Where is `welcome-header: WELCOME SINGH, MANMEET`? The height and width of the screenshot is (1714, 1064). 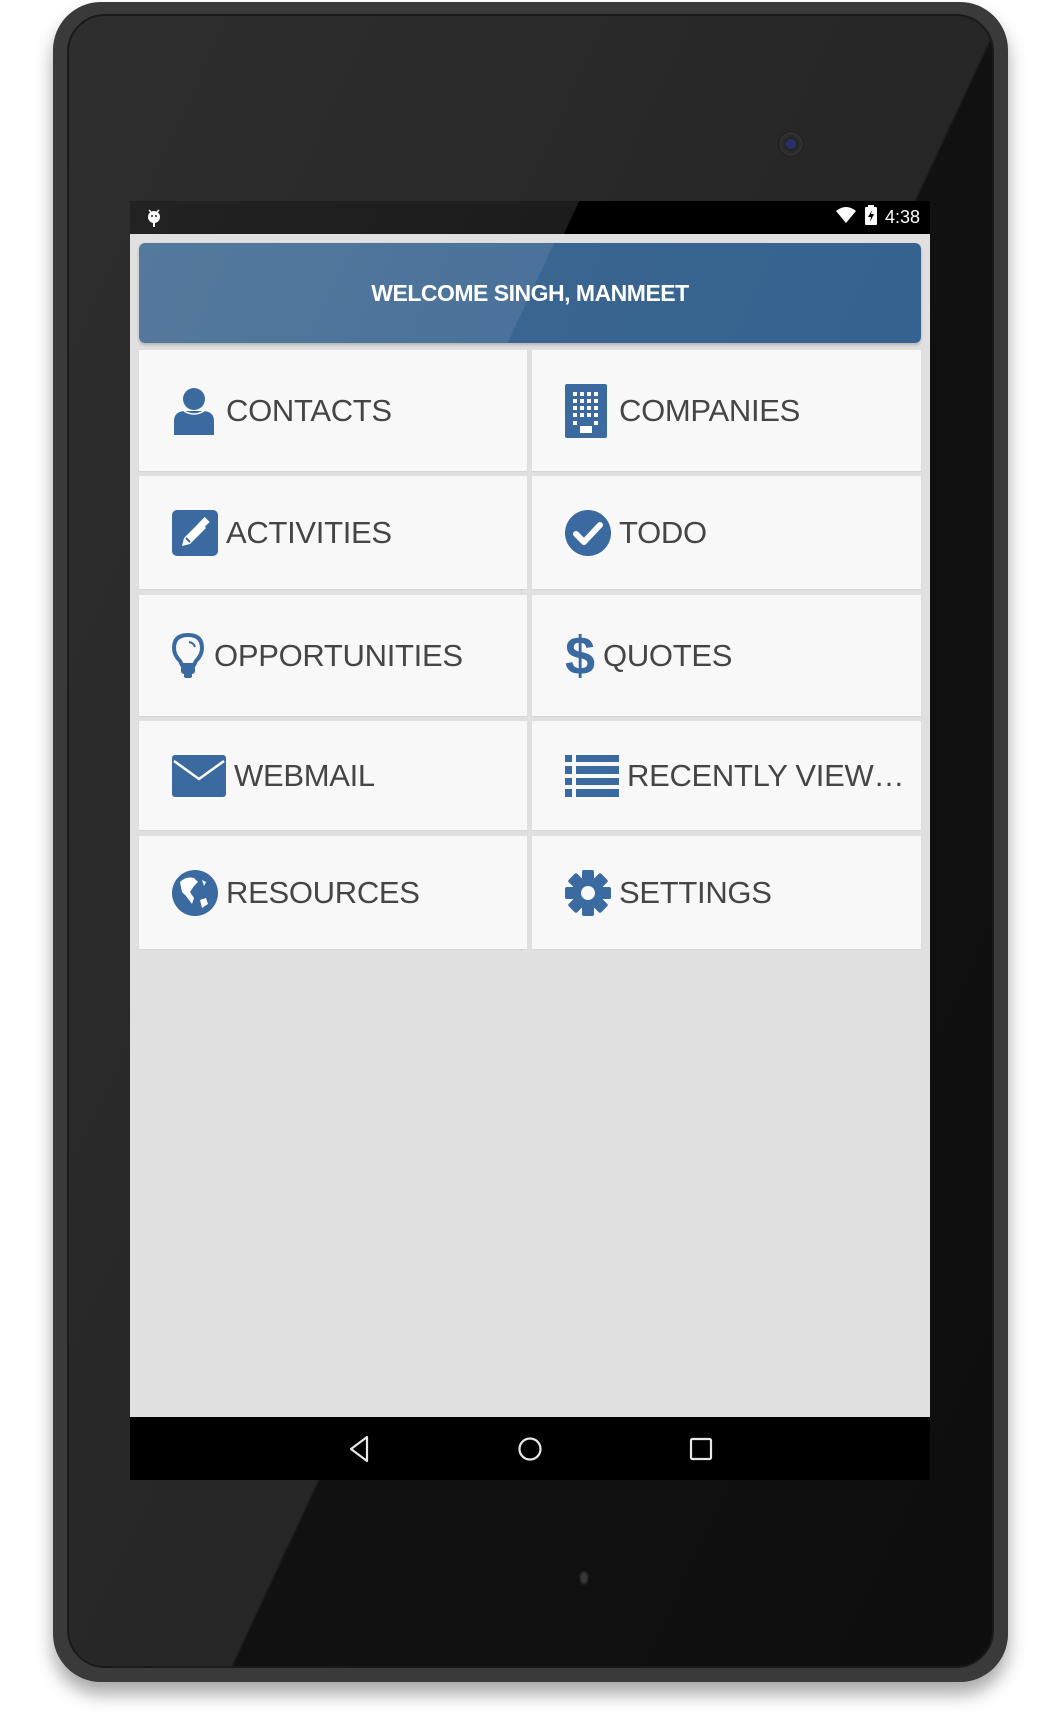 welcome-header: WELCOME SINGH, MANMEET is located at coordinates (530, 293).